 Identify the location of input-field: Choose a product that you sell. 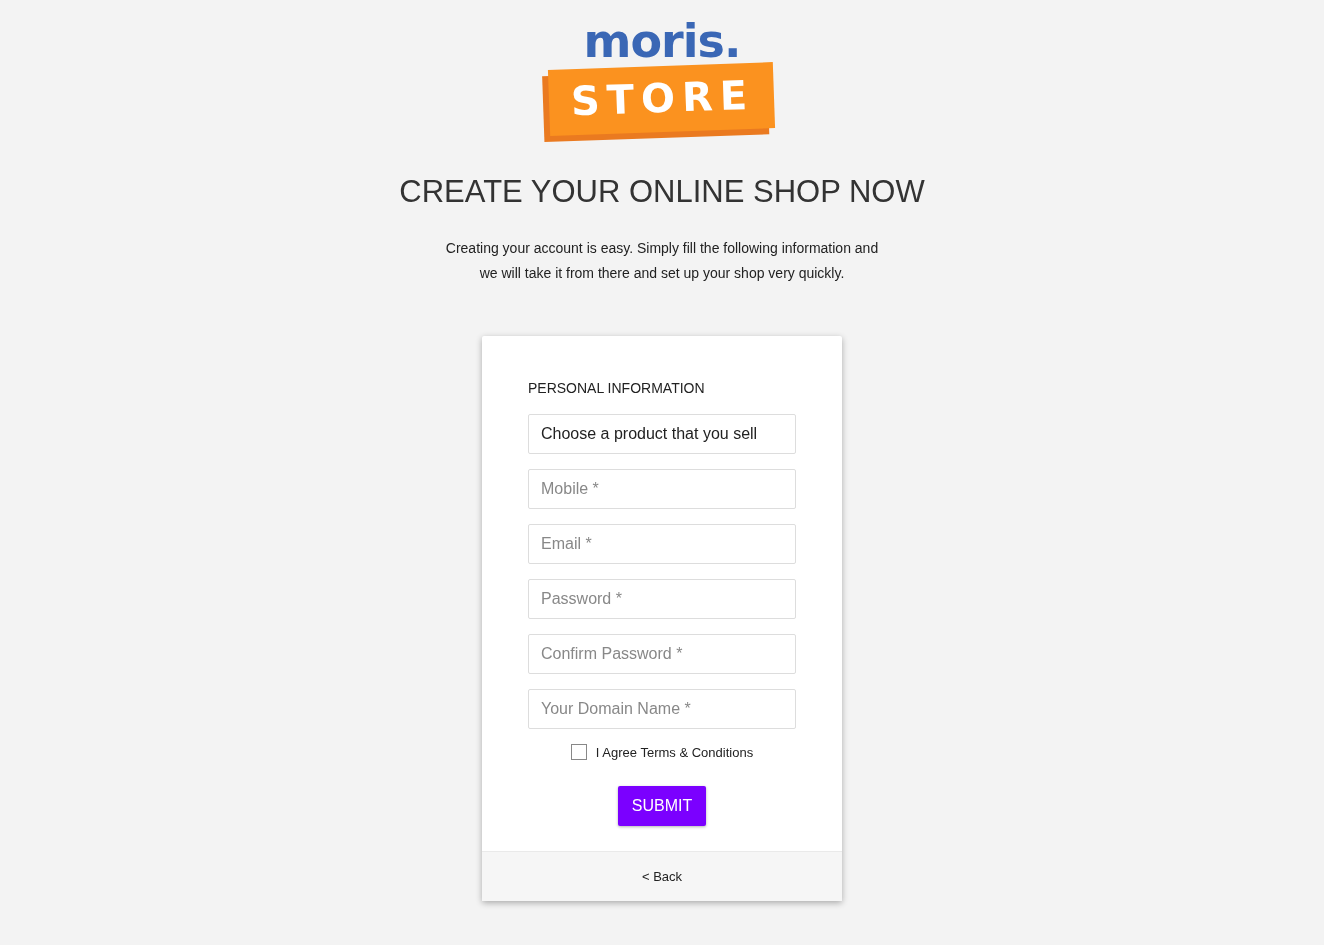
(662, 434).